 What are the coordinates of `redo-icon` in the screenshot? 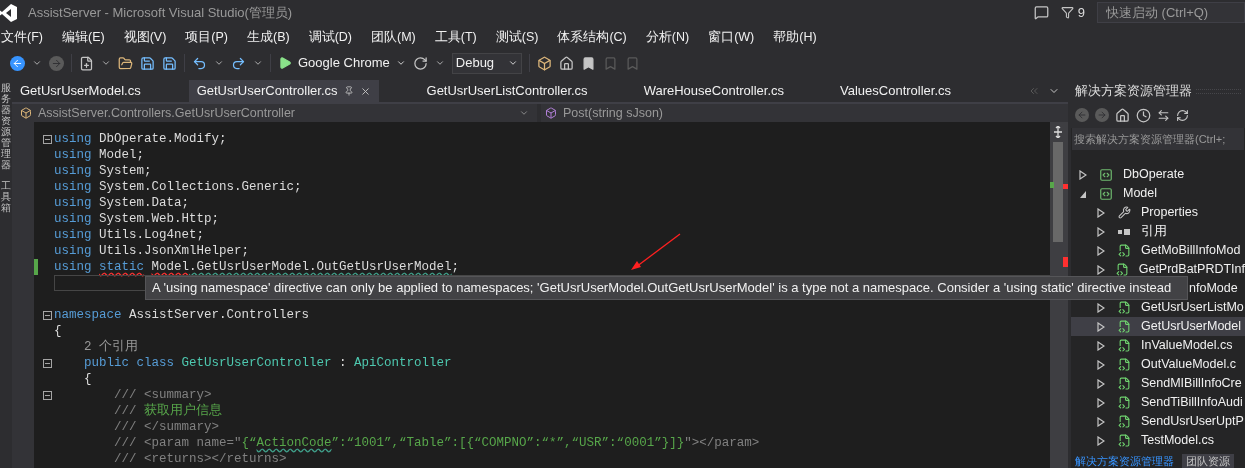 It's located at (238, 63).